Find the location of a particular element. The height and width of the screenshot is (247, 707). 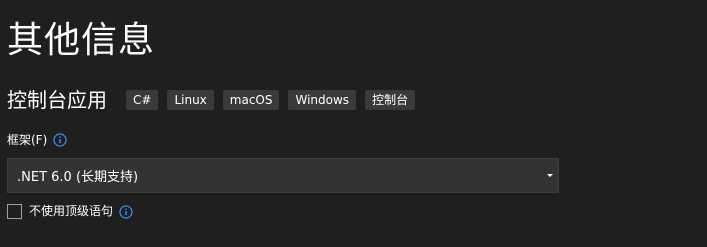

framework-label-row: 框架(F) is located at coordinates (37, 140).